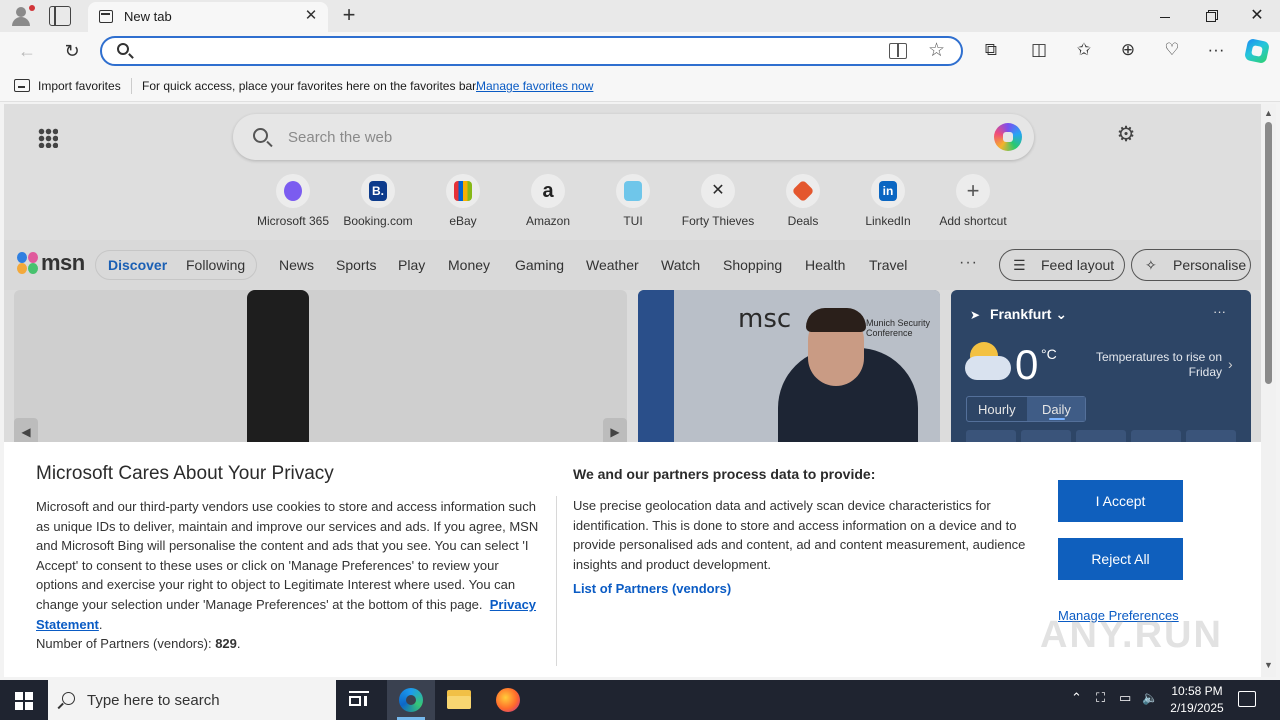 The height and width of the screenshot is (720, 1280). Describe the element at coordinates (1100, 698) in the screenshot. I see `device-icon: ⛶` at that location.